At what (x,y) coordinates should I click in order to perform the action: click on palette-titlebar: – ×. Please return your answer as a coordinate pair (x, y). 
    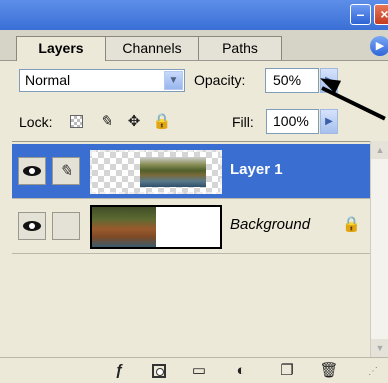
    Looking at the image, I should click on (194, 15).